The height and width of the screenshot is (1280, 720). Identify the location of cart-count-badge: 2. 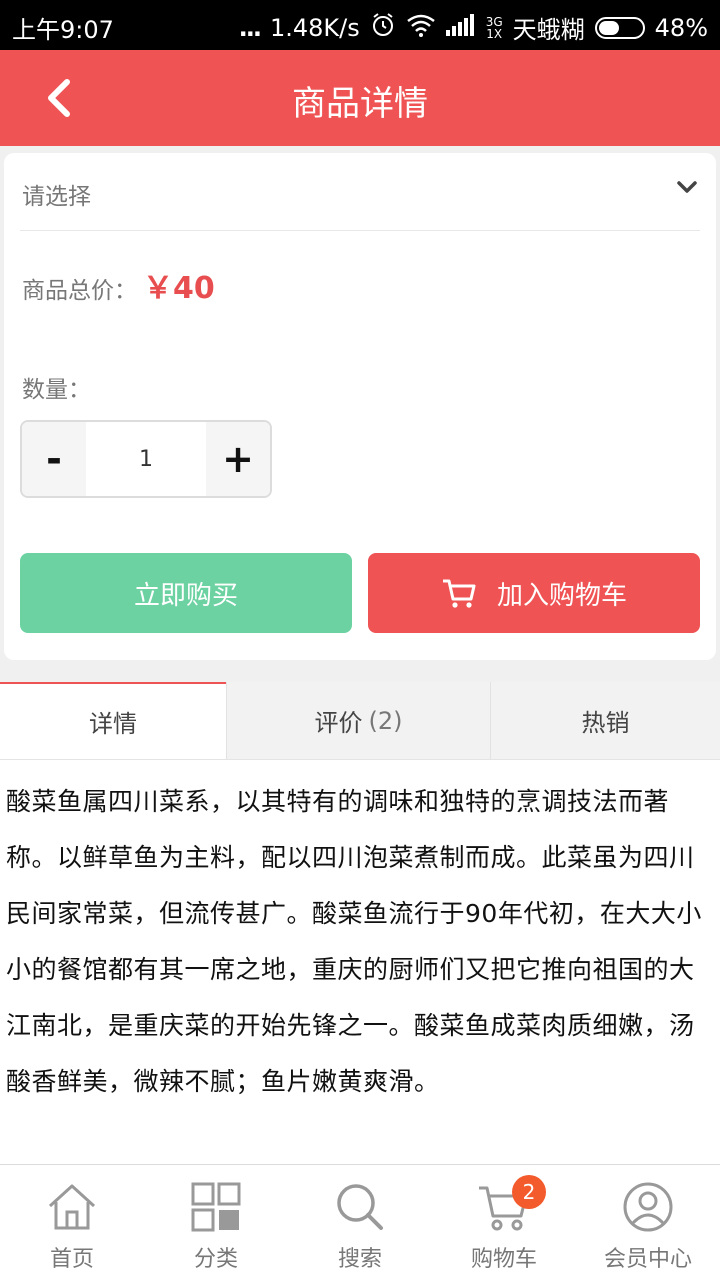
(529, 1192).